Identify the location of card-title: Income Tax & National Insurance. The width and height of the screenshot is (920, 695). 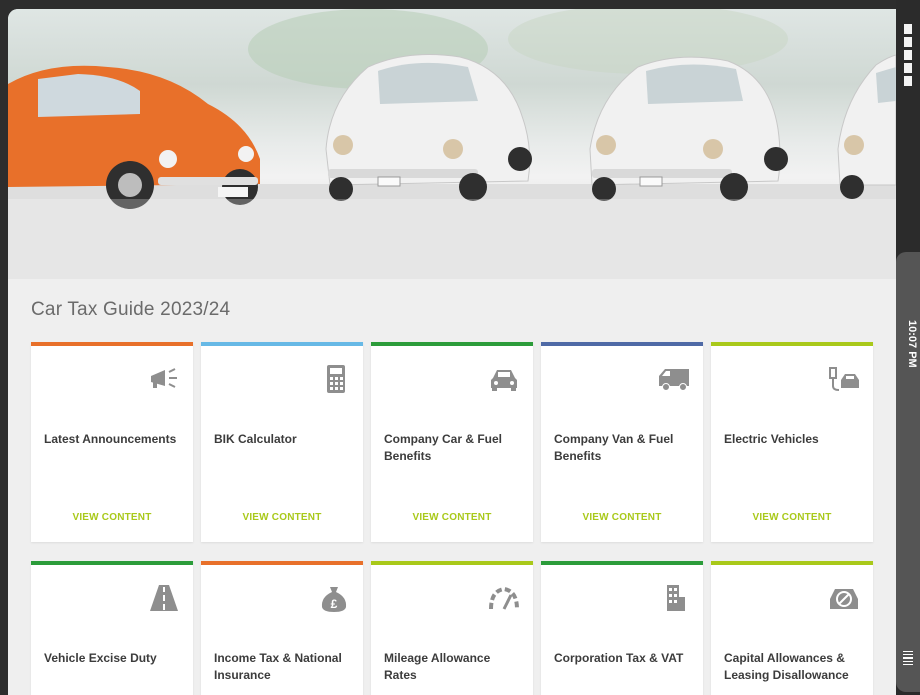
(278, 666).